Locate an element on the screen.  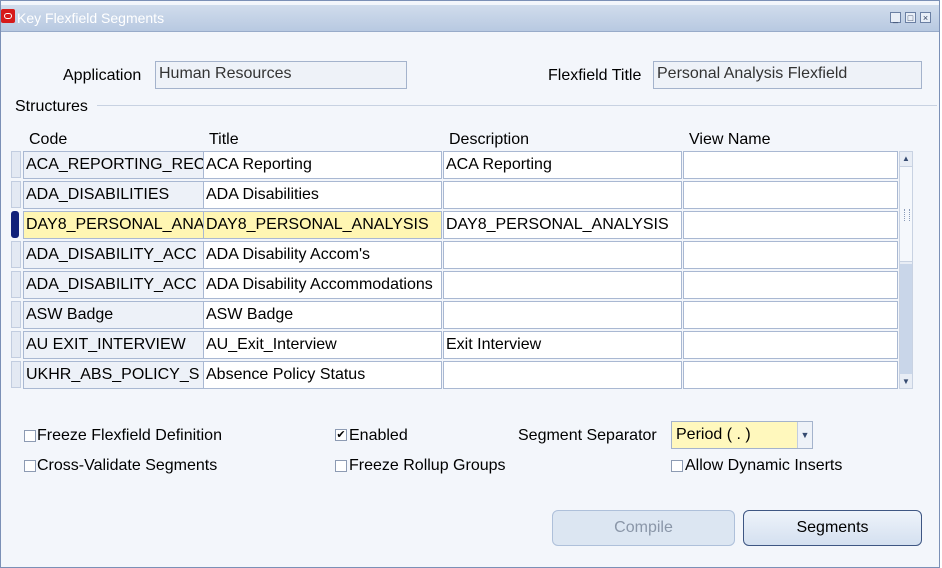
title-cell: ADA Disabilities is located at coordinates (322, 195).